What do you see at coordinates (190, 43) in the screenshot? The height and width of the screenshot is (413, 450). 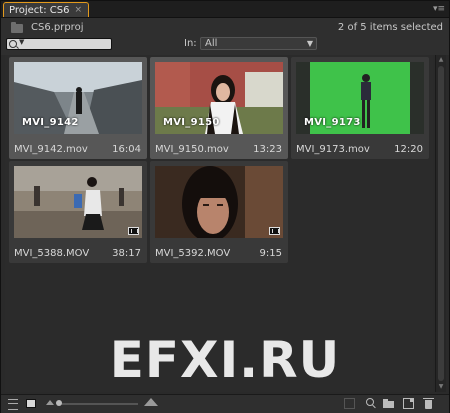 I see `in-label: In:` at bounding box center [190, 43].